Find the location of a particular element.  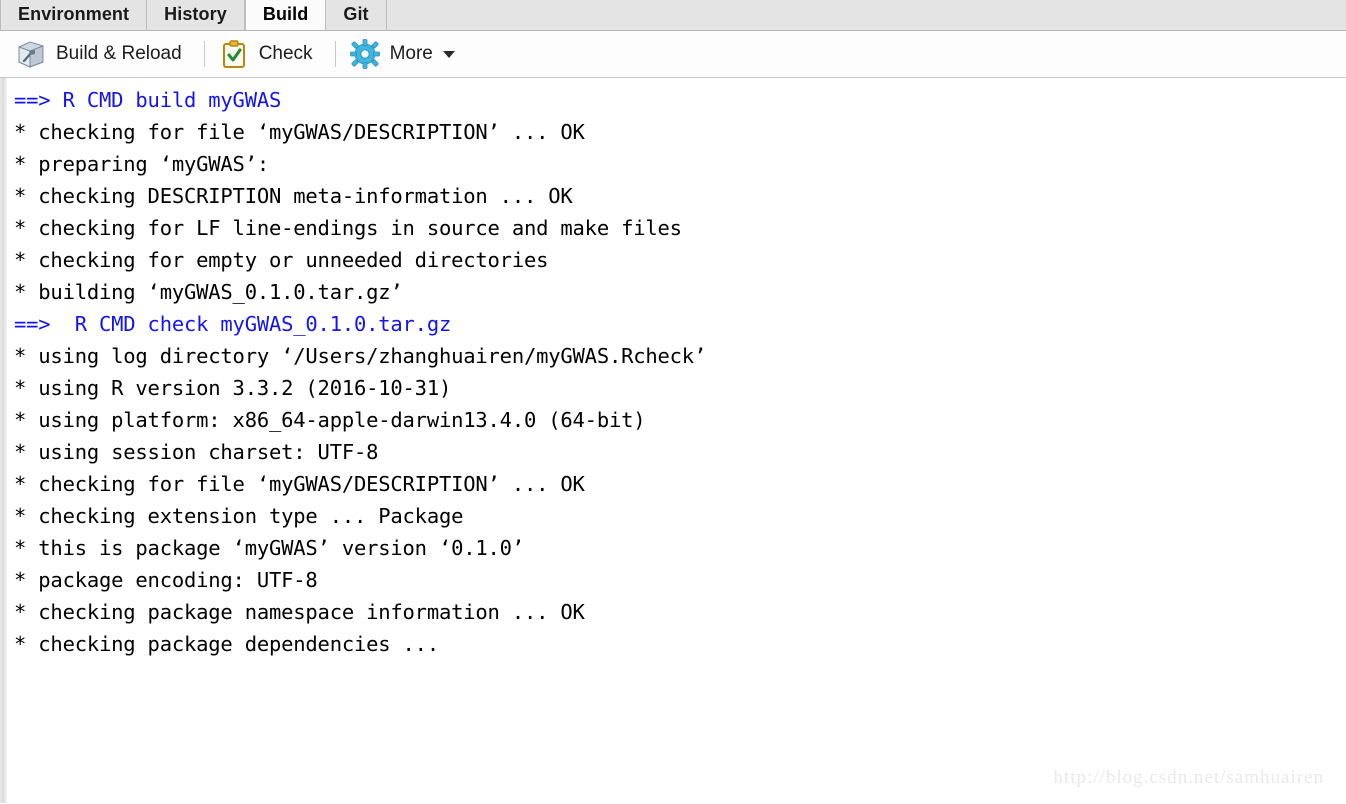

build-package-icon is located at coordinates (31, 54).